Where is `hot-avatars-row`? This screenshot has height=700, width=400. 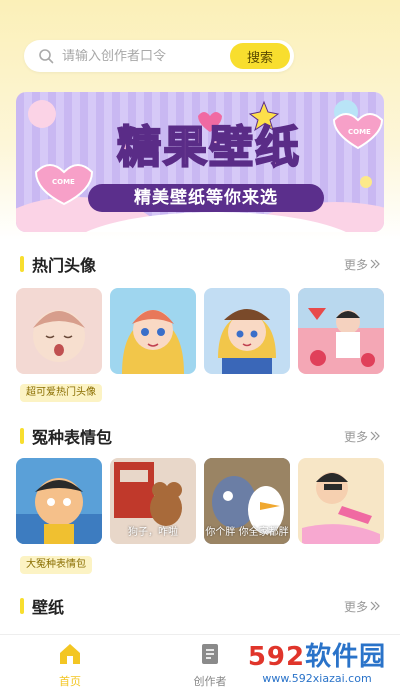 hot-avatars-row is located at coordinates (200, 331).